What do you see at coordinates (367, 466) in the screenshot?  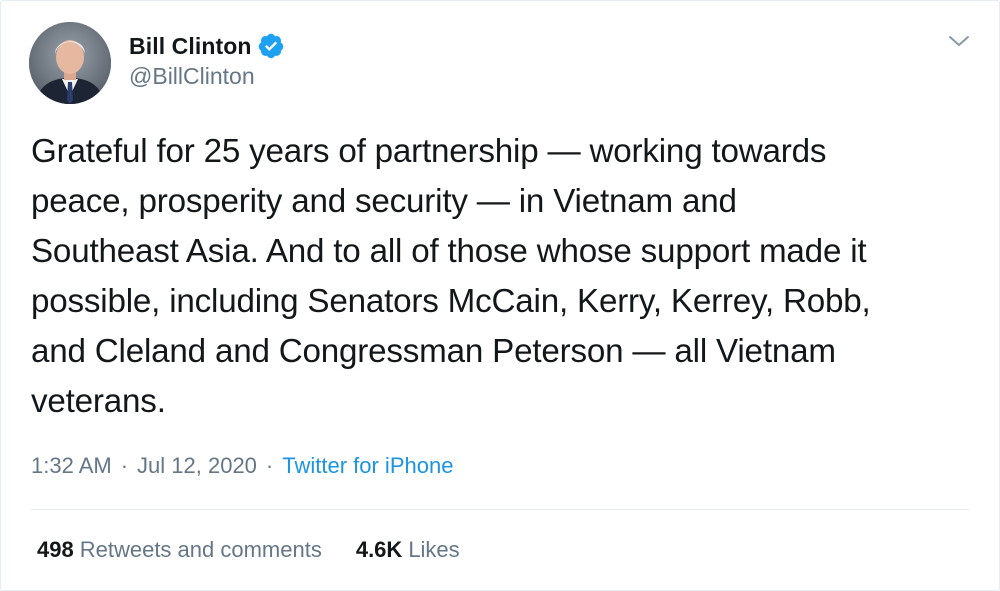 I see `tweet-source-link: Twitter for iPhone` at bounding box center [367, 466].